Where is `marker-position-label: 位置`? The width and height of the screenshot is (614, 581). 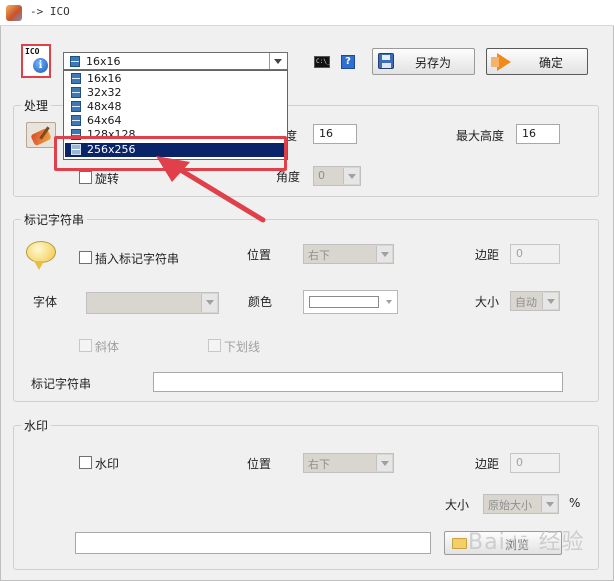 marker-position-label: 位置 is located at coordinates (259, 255).